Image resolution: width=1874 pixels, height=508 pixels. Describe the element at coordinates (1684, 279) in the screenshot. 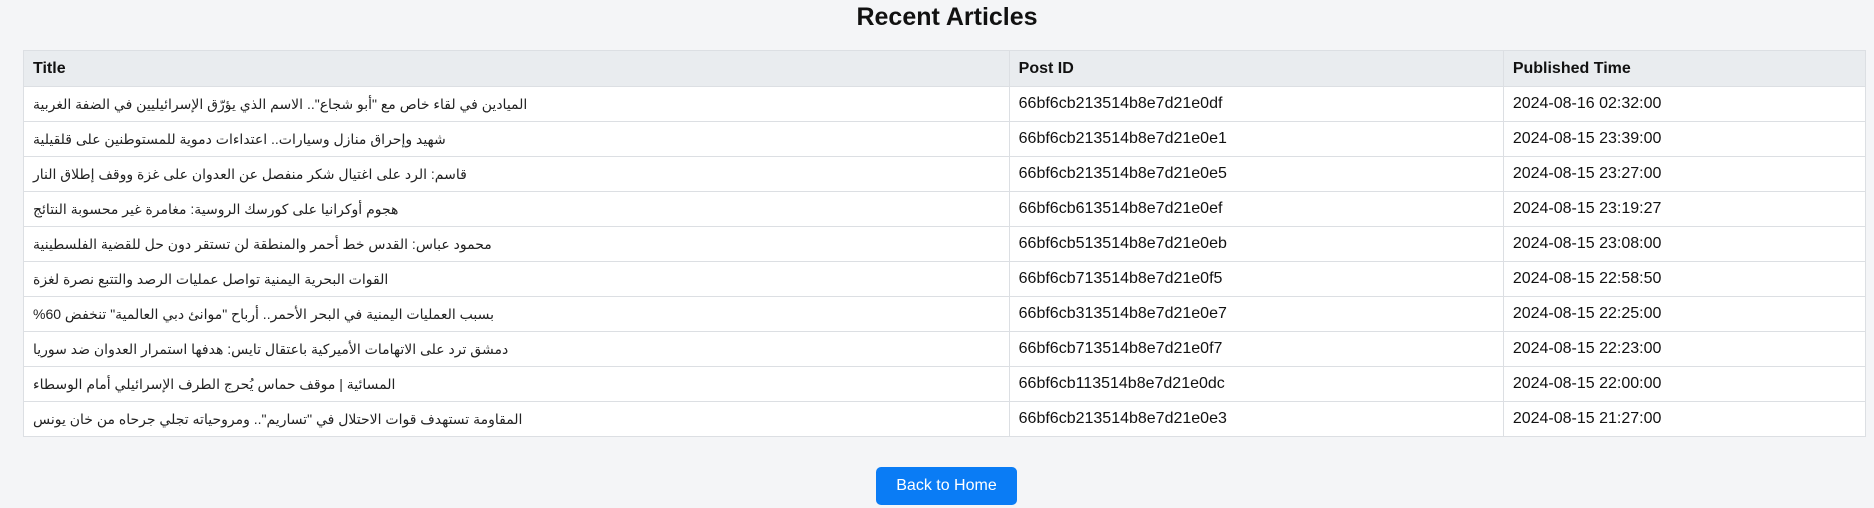

I see `published-time: 2024-08-15 22:58:50` at that location.